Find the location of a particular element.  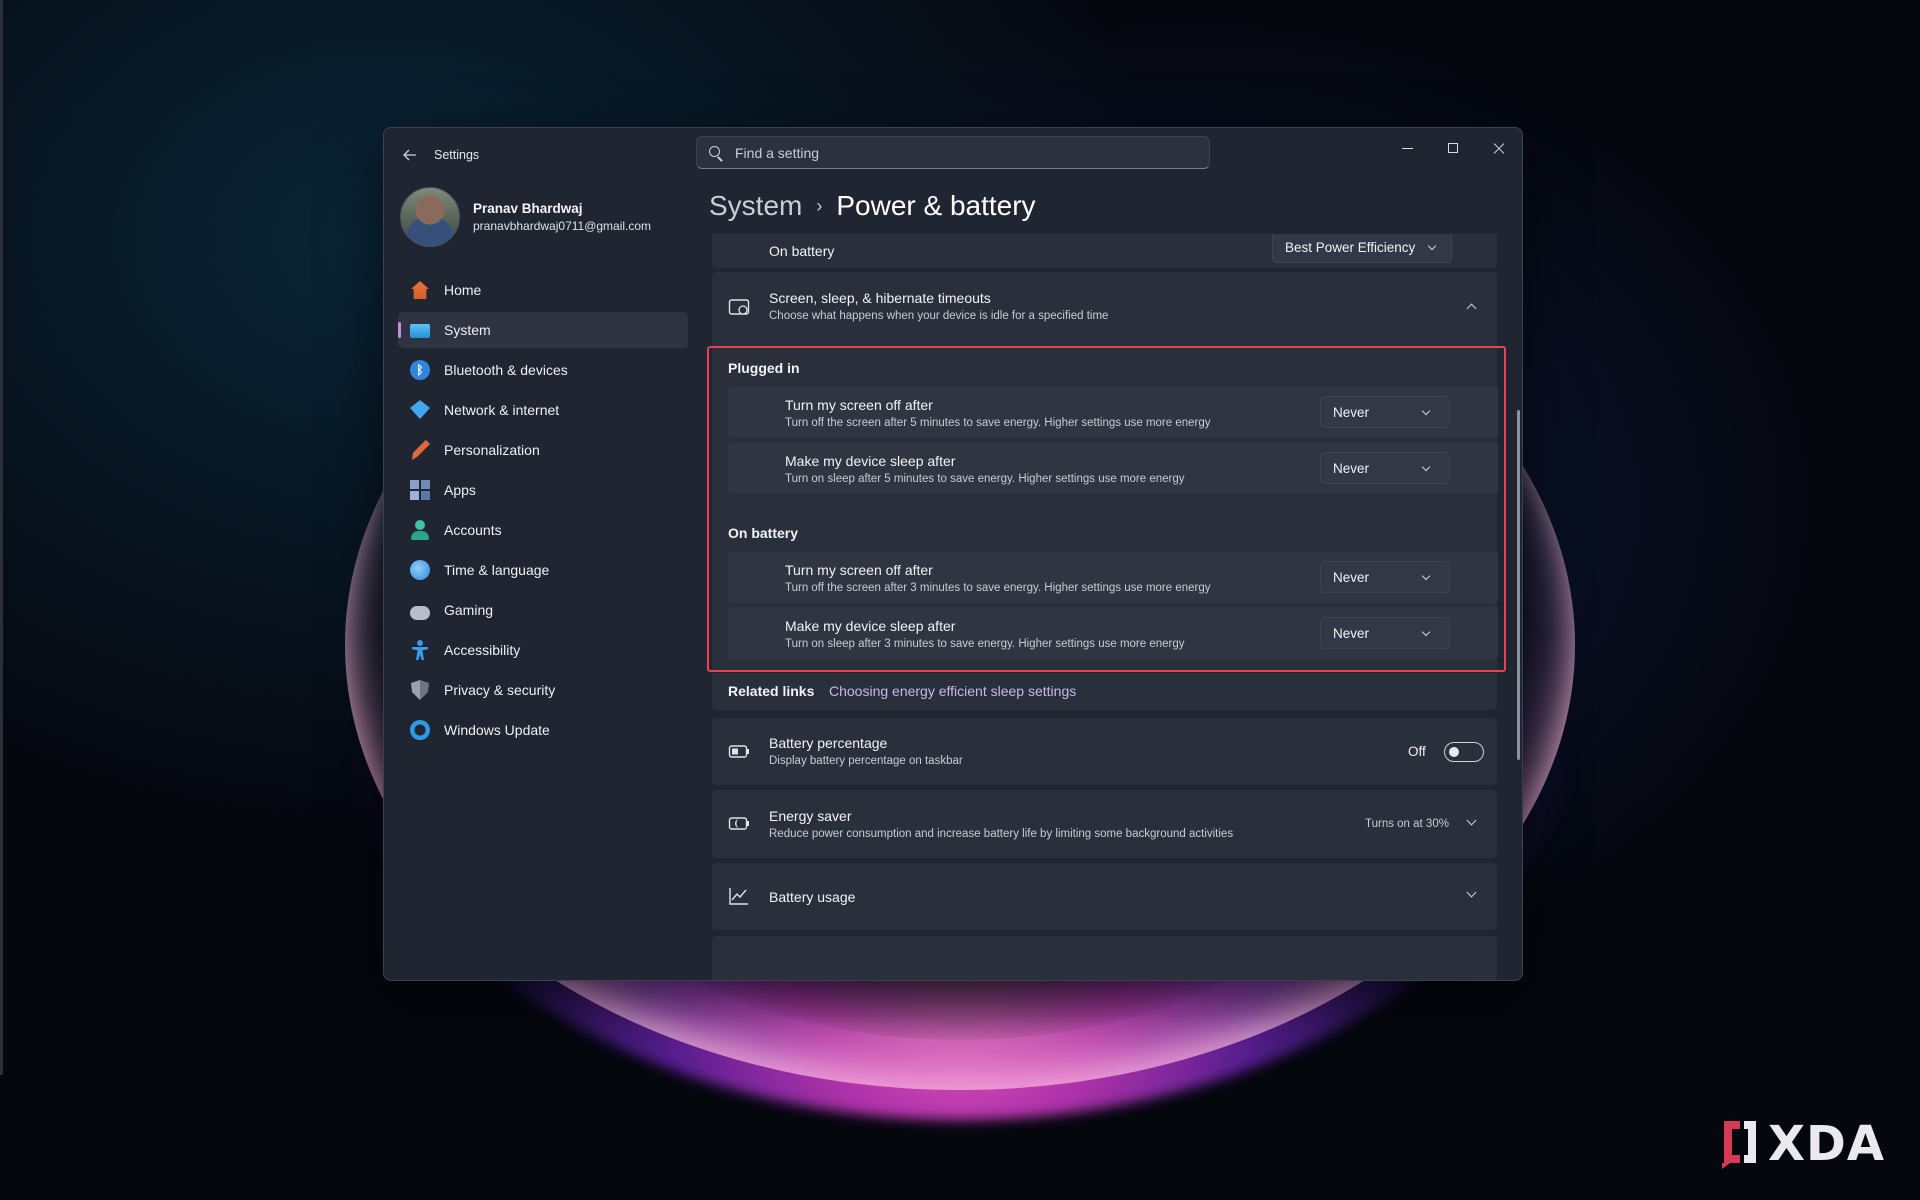

back-button is located at coordinates (410, 155).